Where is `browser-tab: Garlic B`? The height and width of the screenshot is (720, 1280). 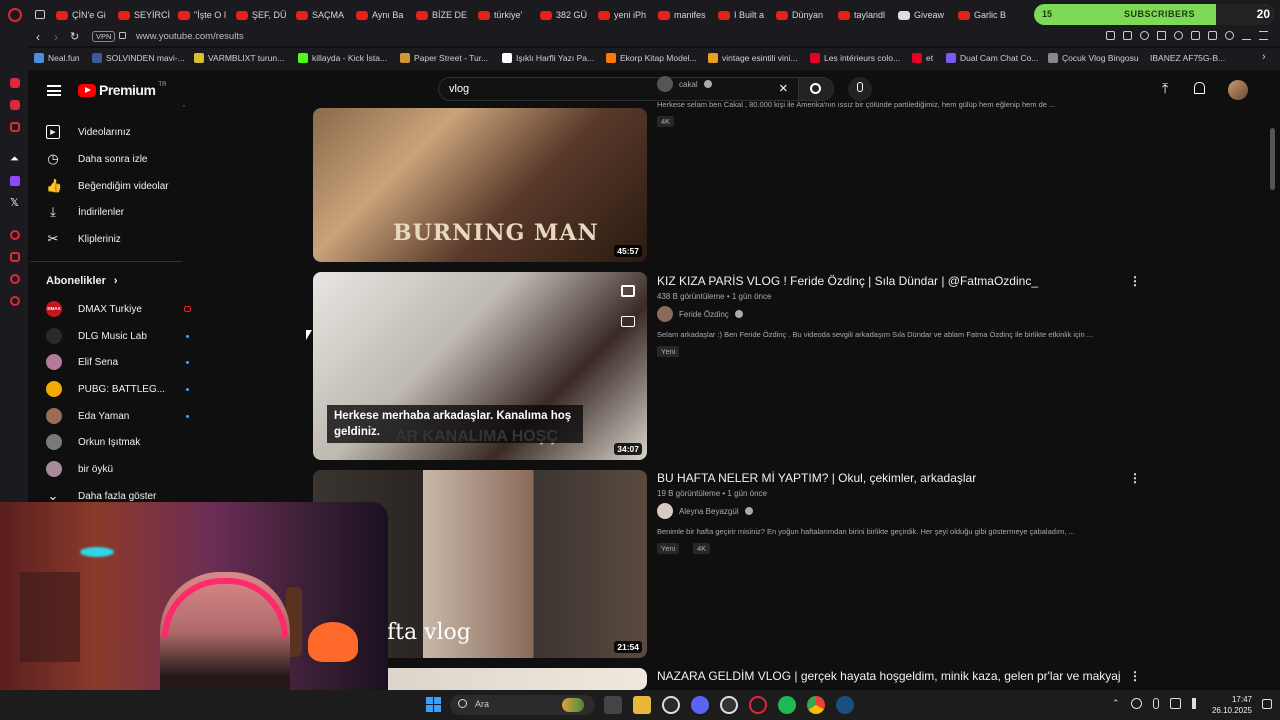 browser-tab: Garlic B is located at coordinates (987, 15).